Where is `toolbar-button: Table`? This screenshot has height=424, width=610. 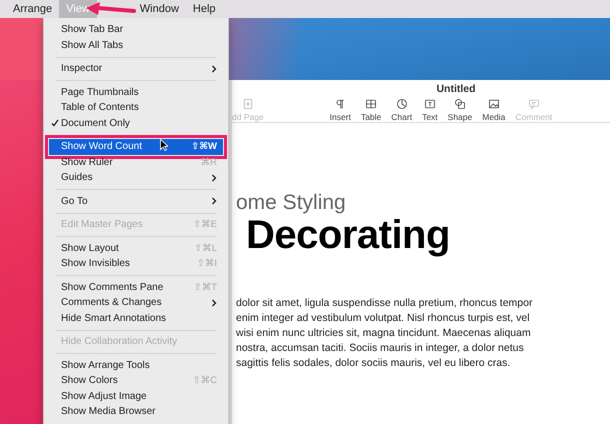
toolbar-button: Table is located at coordinates (371, 110).